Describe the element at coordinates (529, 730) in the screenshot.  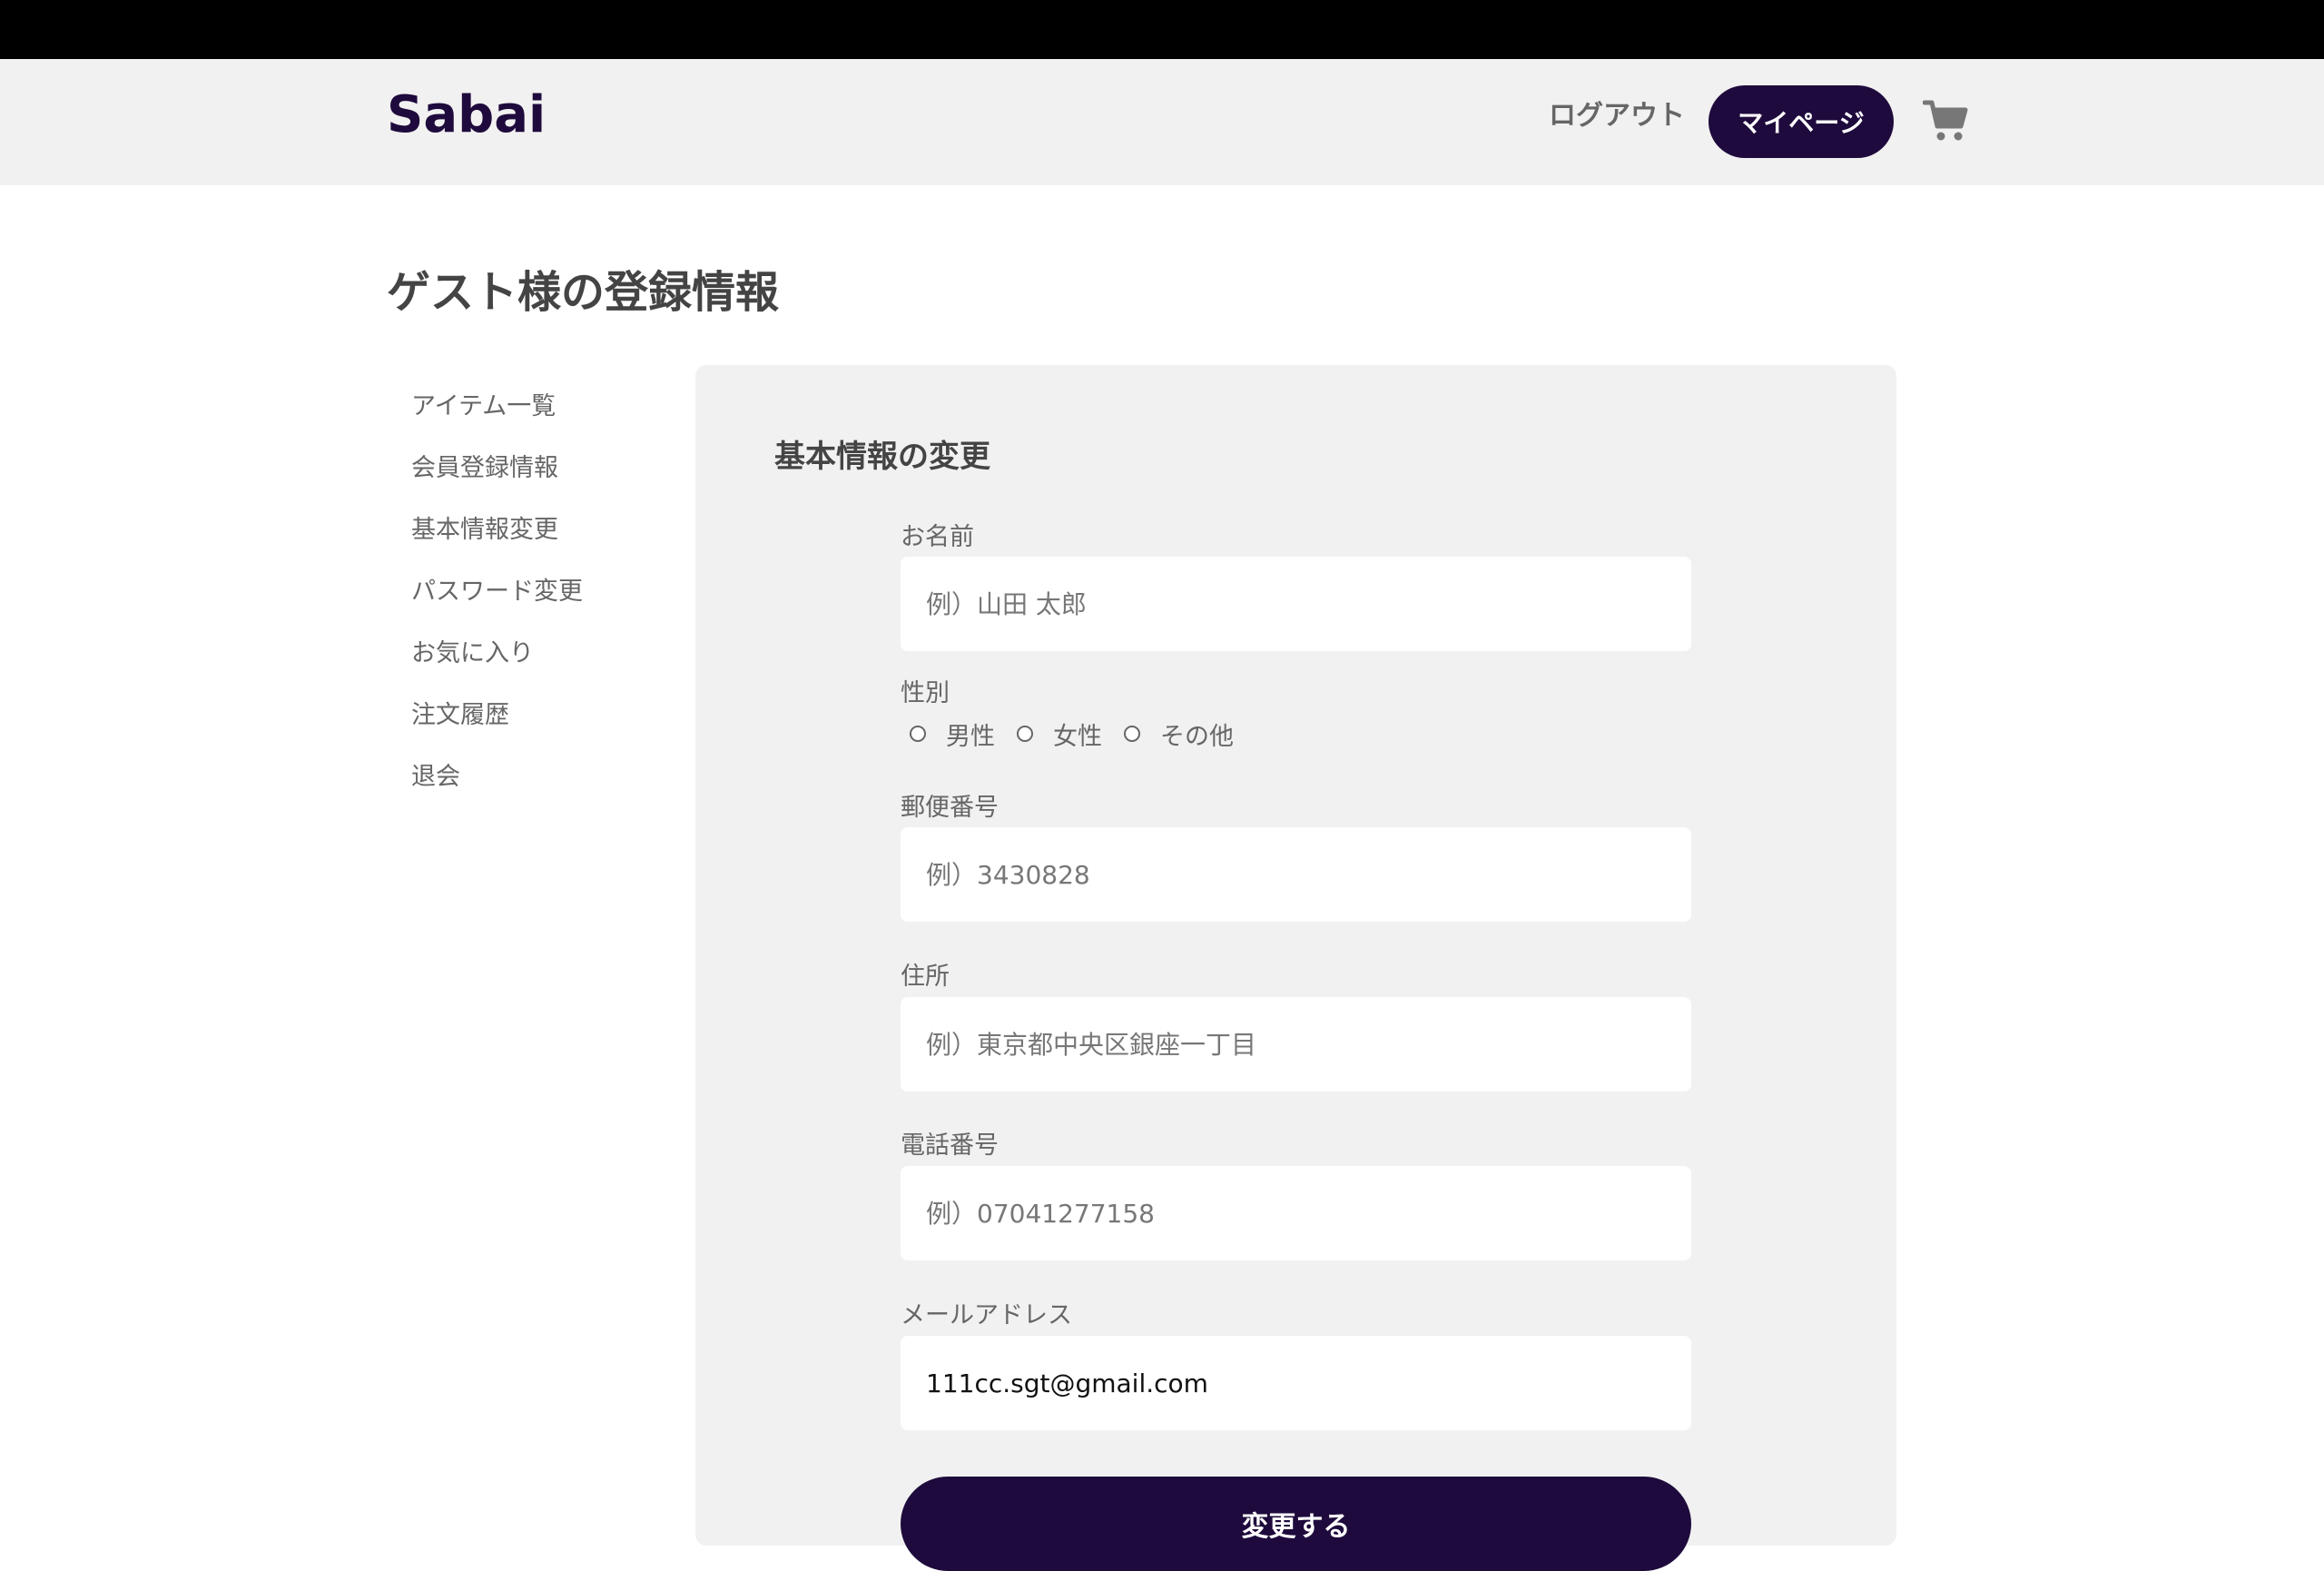
I see `sidebar-item-order-history: 注文履歴` at that location.